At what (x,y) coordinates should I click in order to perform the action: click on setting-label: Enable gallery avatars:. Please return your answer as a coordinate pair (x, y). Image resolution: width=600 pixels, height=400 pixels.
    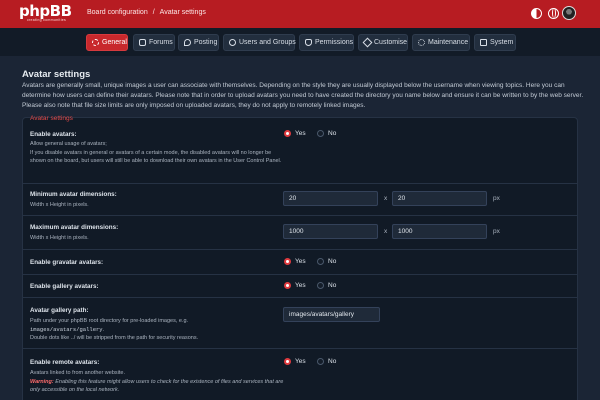
    Looking at the image, I should click on (64, 286).